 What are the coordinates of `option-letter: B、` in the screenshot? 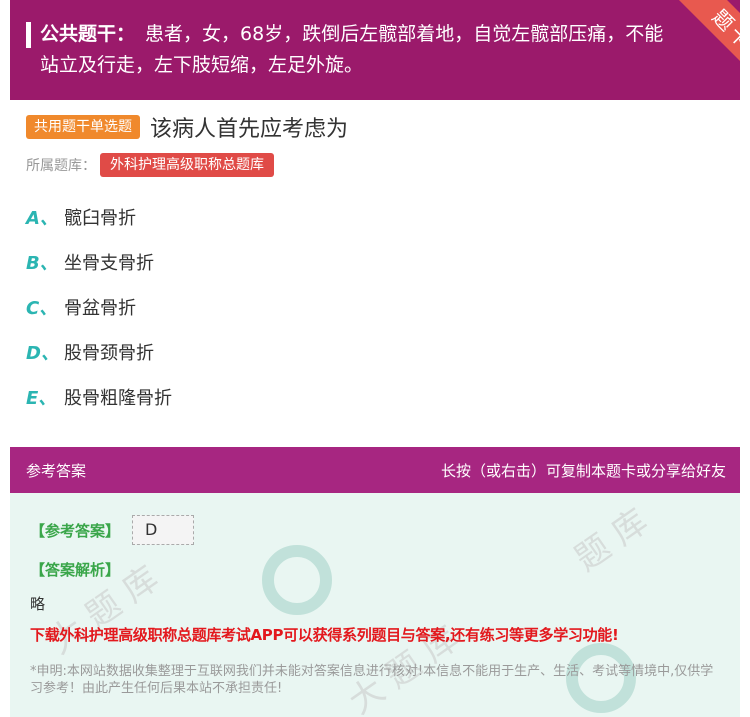 It's located at (42, 263).